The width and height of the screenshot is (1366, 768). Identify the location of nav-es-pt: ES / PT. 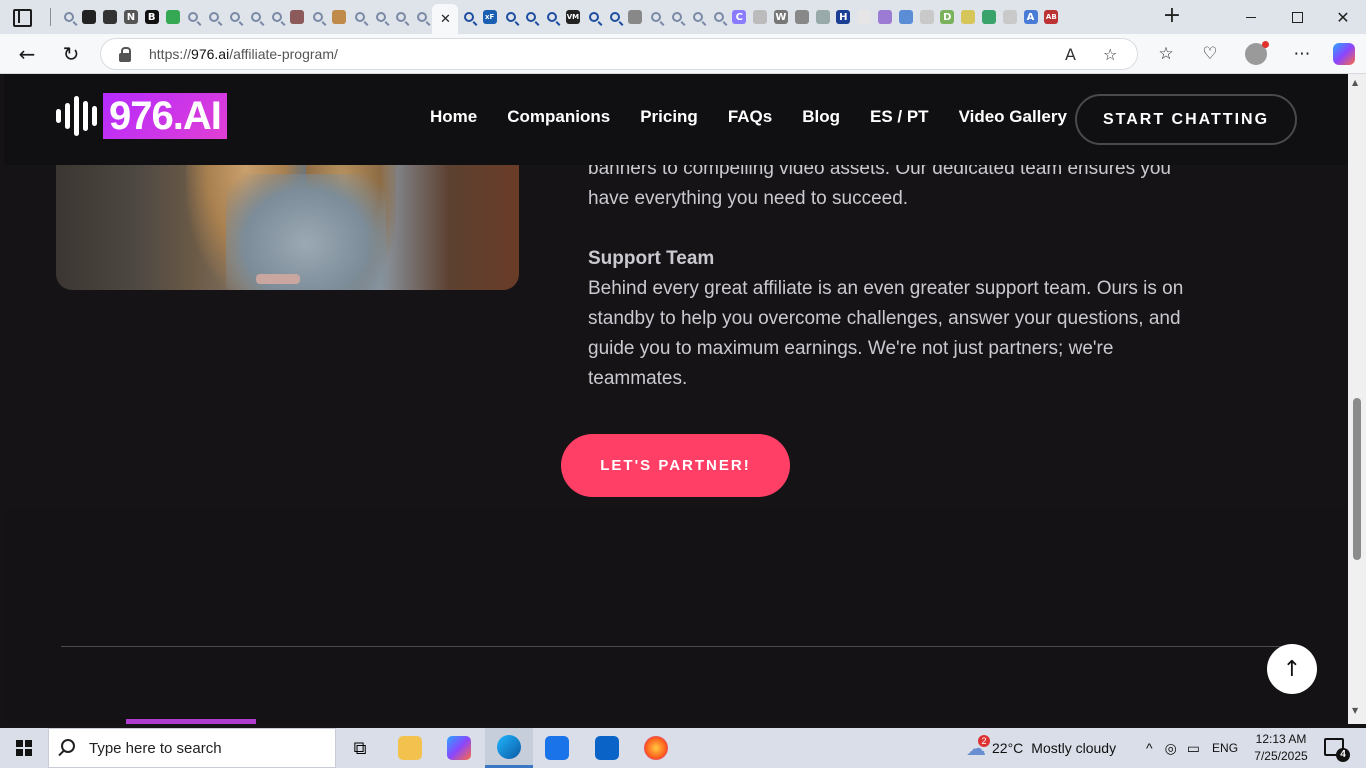
(899, 117).